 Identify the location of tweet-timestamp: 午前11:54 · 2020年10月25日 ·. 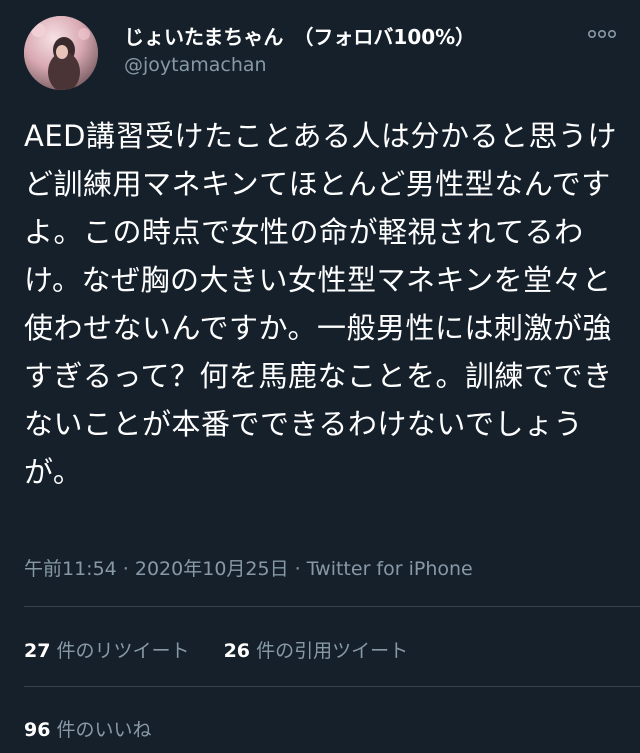
(165, 569).